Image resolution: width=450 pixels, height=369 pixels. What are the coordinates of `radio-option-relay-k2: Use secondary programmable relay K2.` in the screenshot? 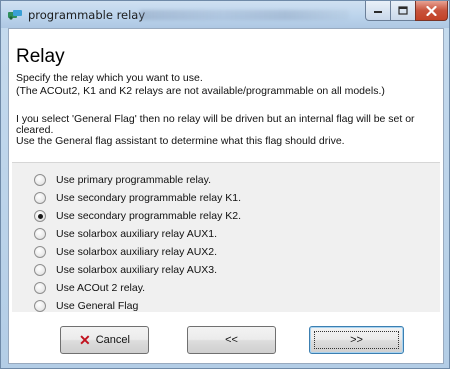 It's located at (137, 216).